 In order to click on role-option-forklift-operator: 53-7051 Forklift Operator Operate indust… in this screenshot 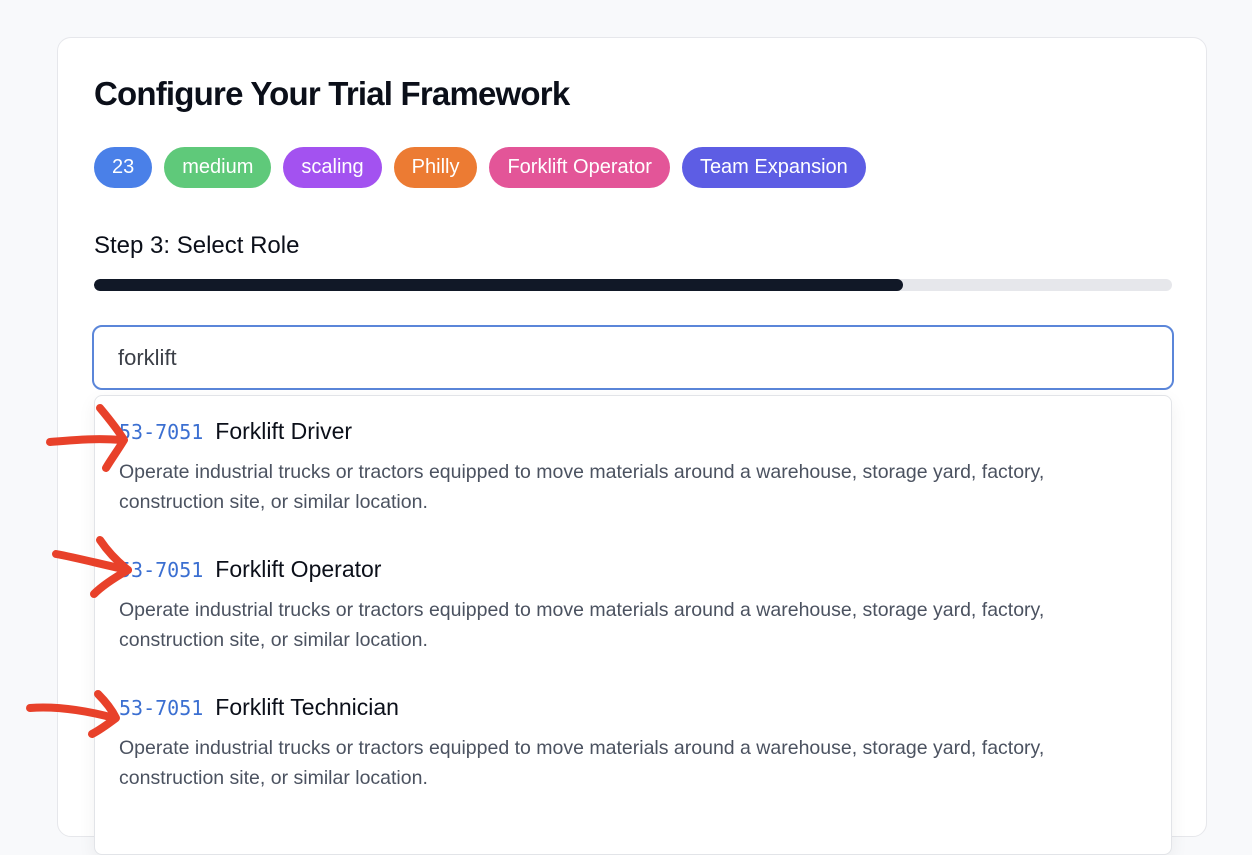, I will do `click(619, 605)`.